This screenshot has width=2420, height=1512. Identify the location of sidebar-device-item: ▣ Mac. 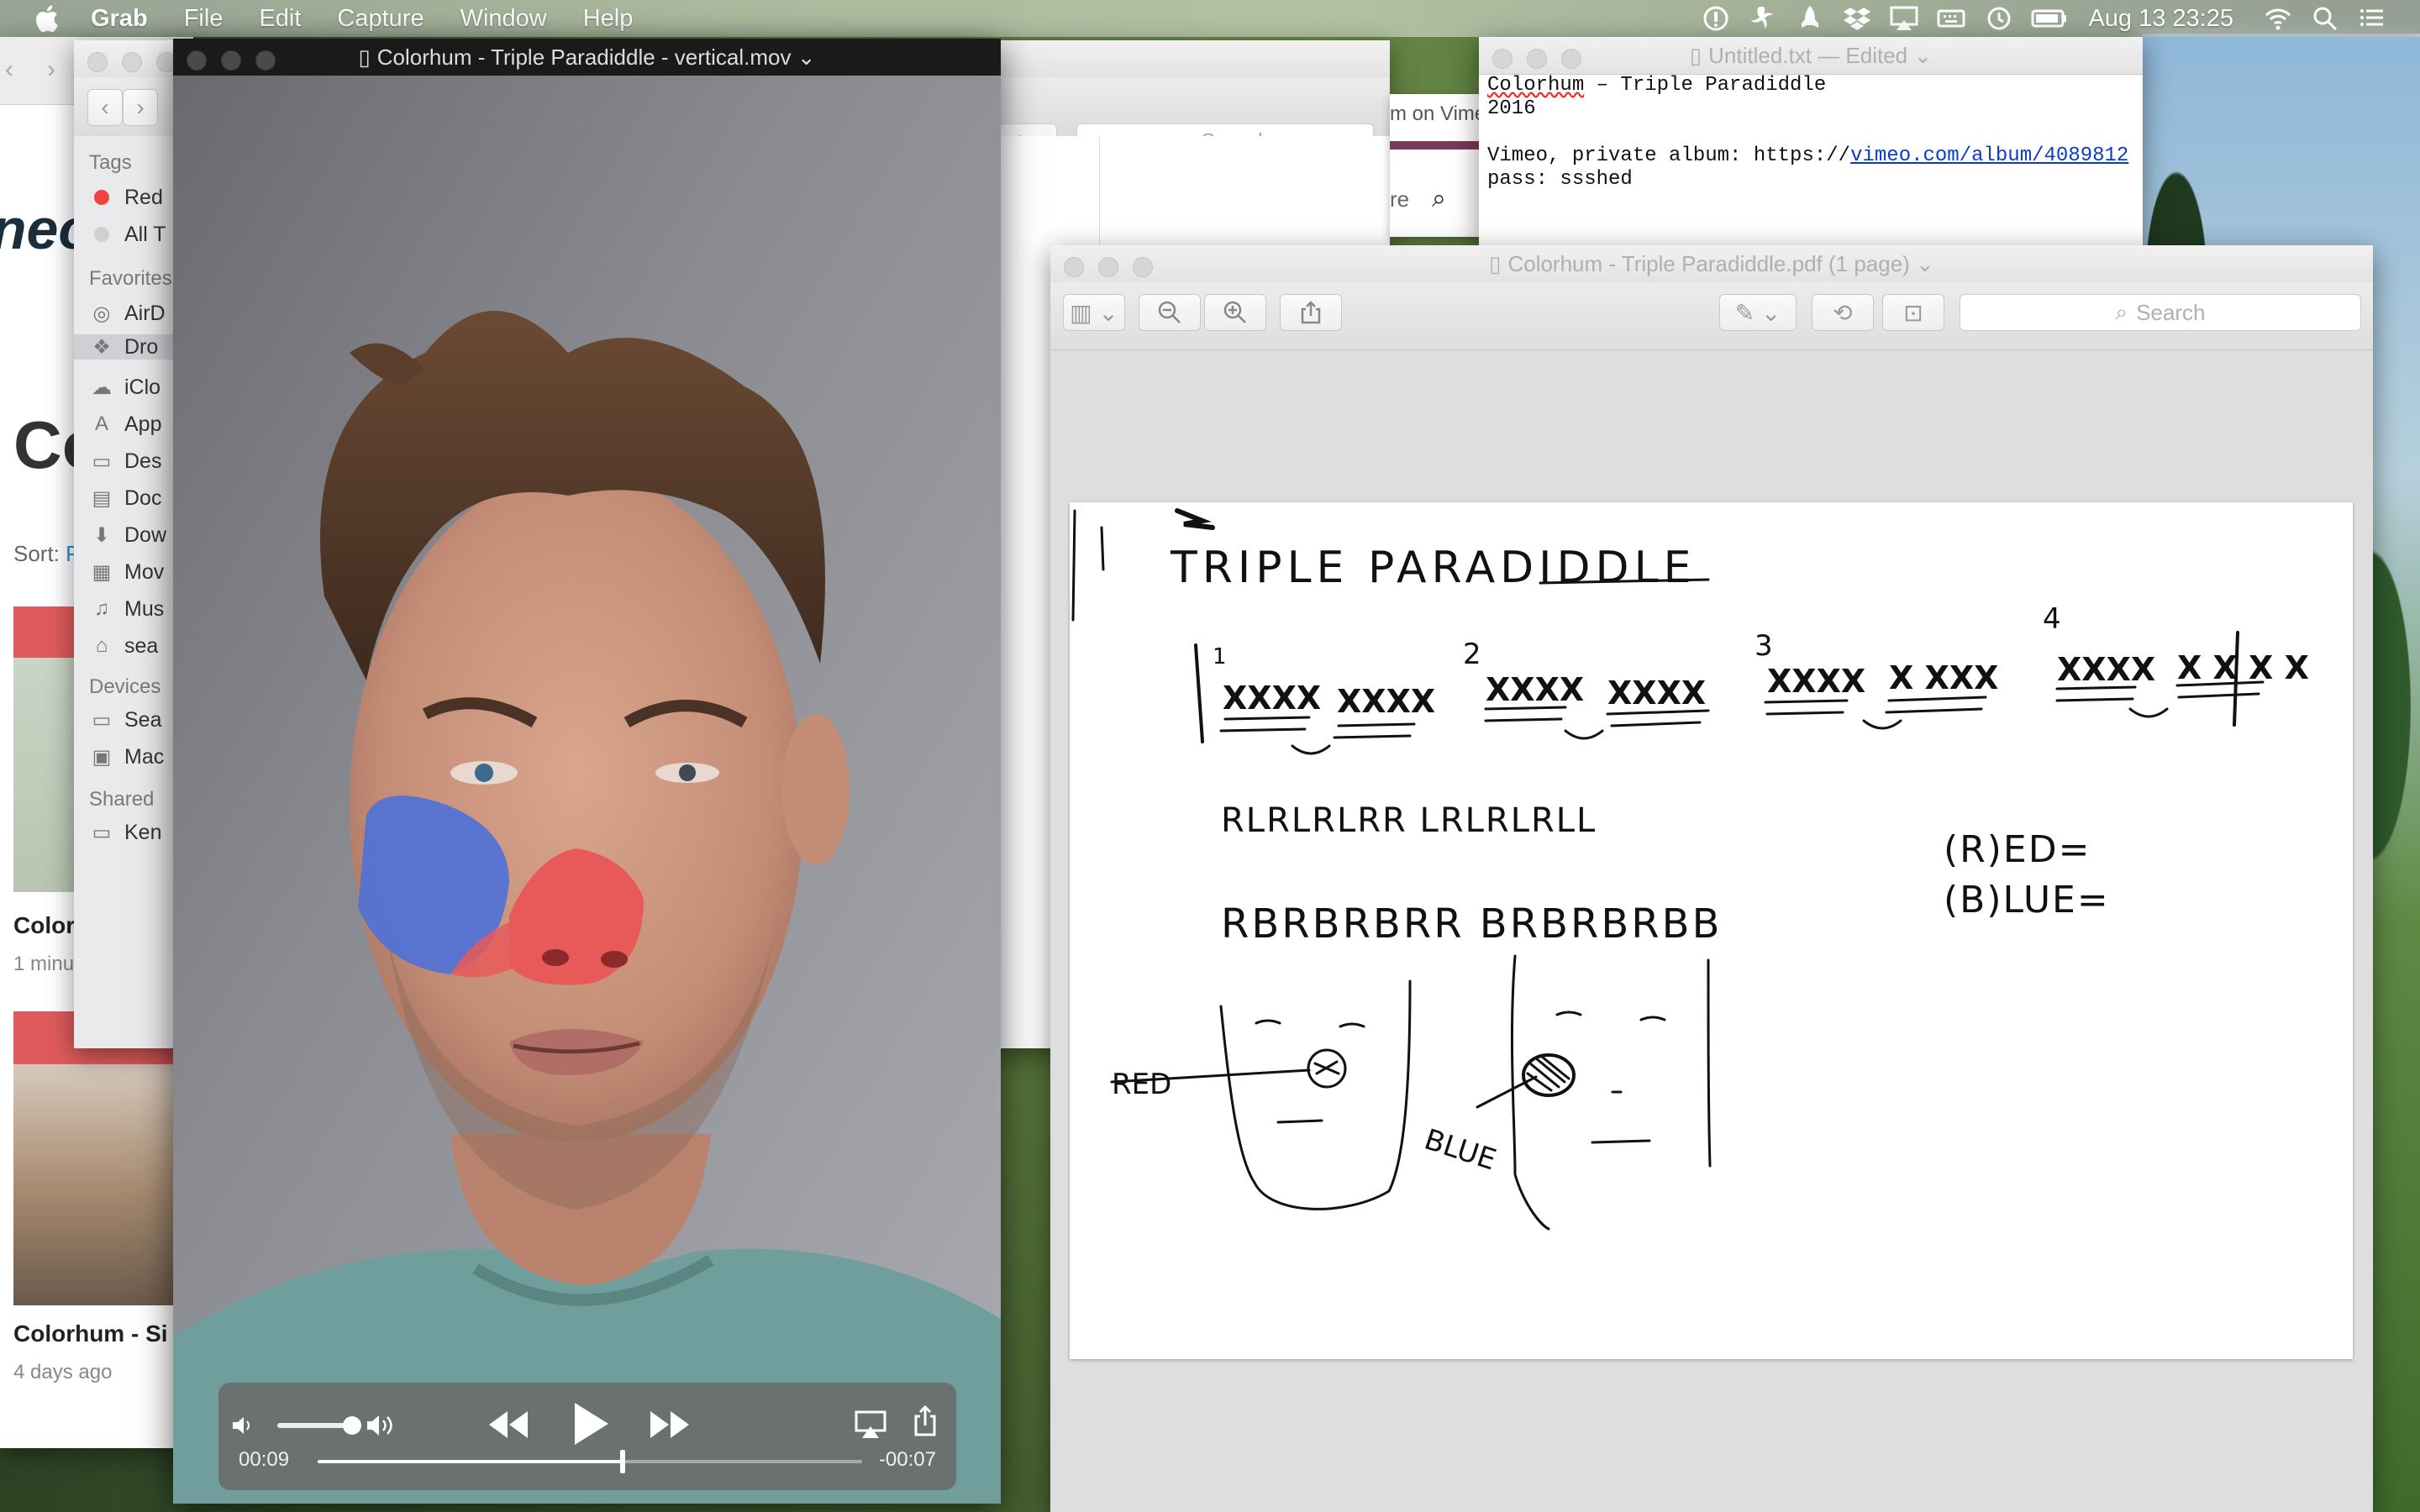
(127, 756).